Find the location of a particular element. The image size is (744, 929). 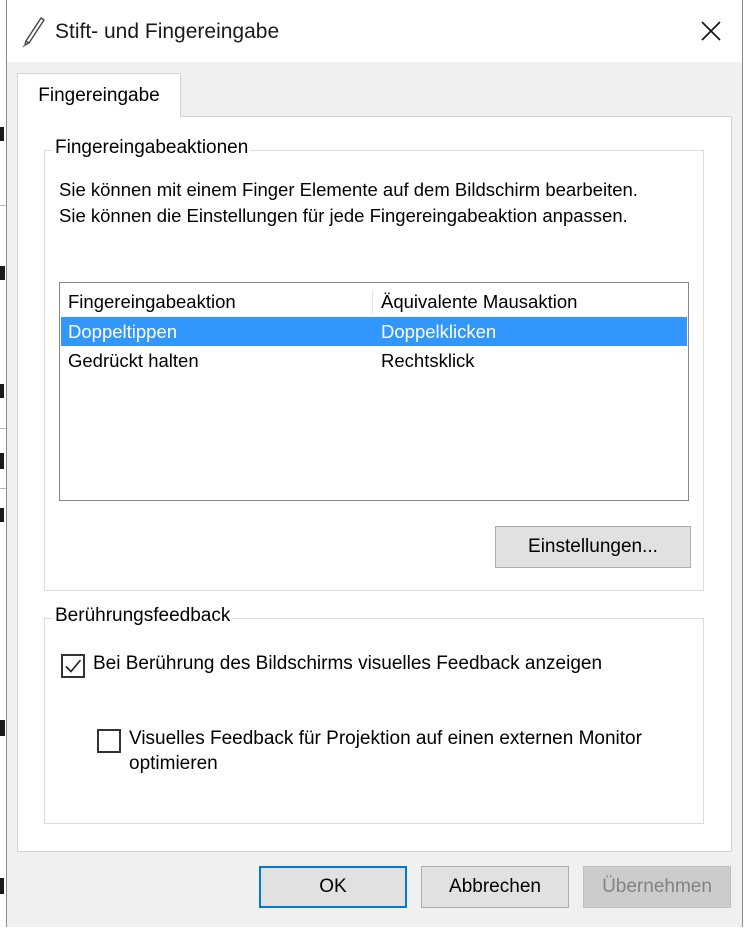

pen-icon is located at coordinates (33, 32).